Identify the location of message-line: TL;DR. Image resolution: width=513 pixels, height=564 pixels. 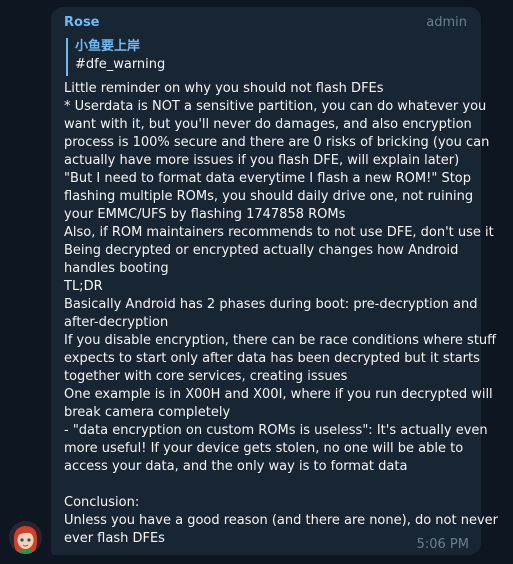
(83, 286).